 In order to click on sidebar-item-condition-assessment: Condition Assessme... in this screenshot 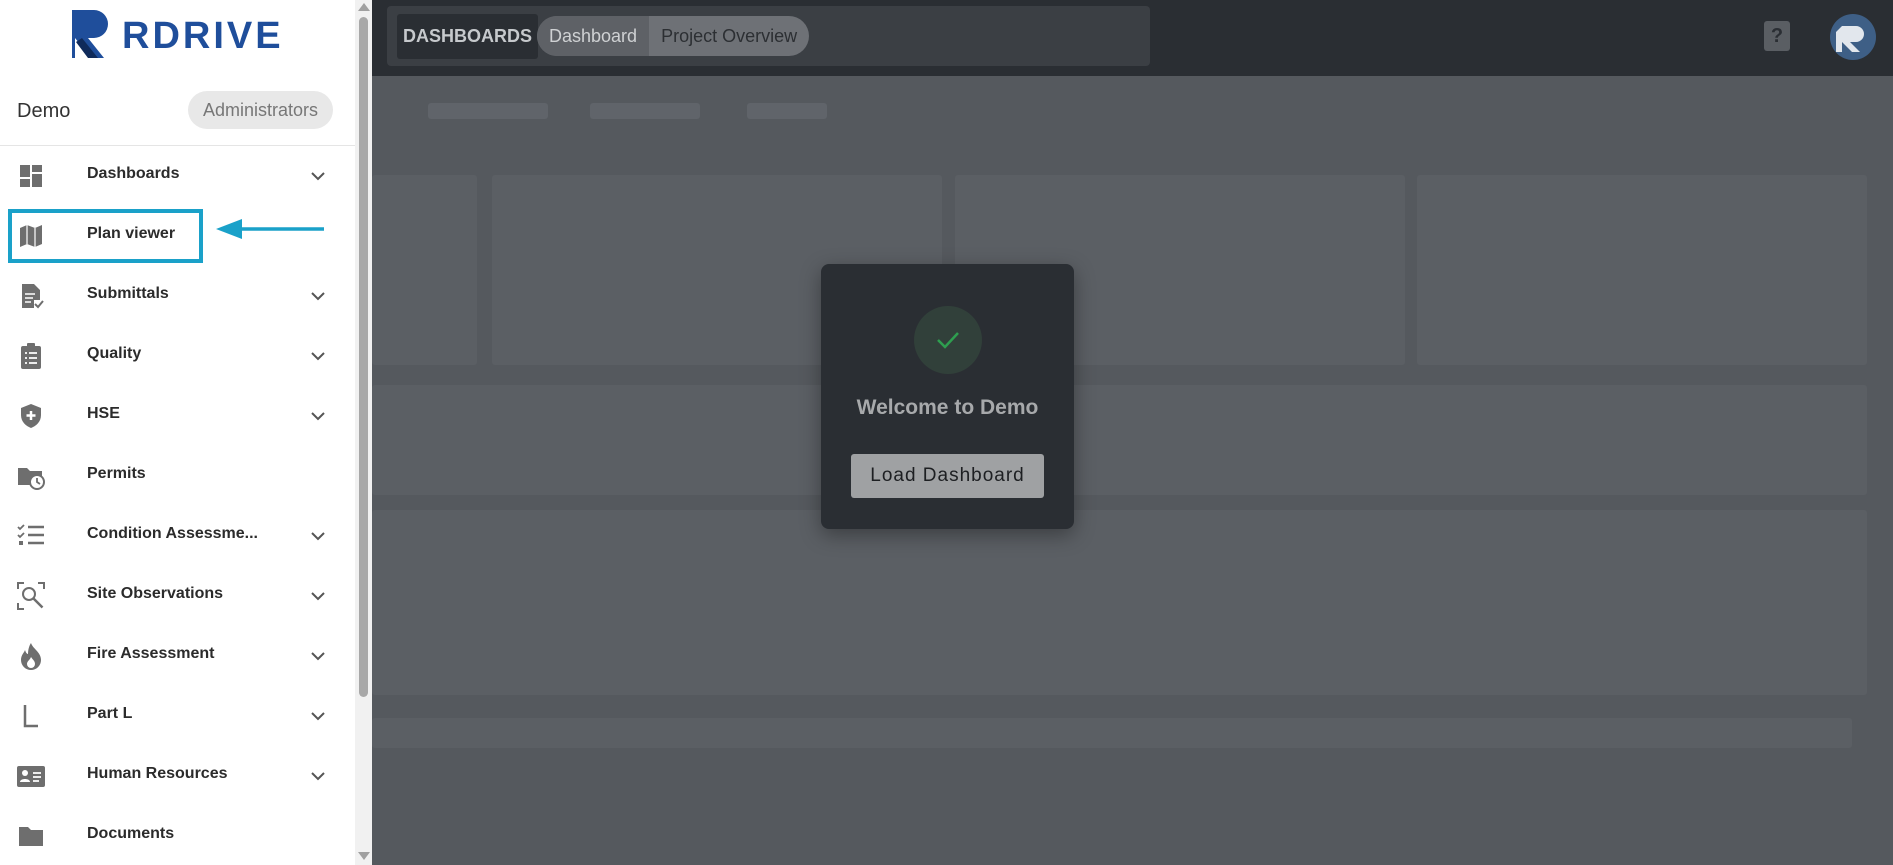, I will do `click(177, 536)`.